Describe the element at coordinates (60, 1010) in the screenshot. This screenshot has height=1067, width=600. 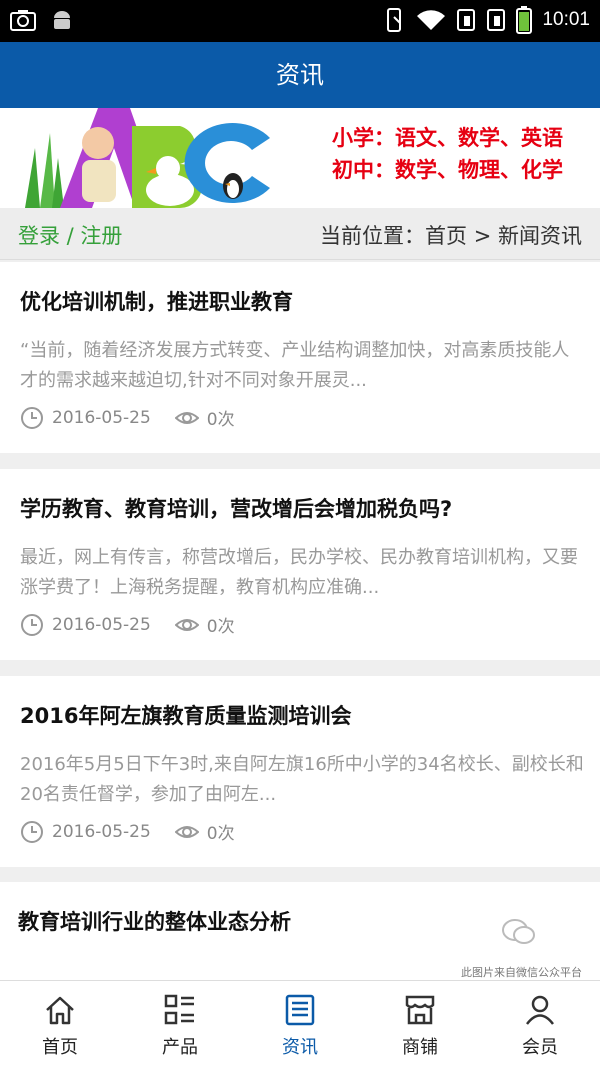
I see `home-icon` at that location.